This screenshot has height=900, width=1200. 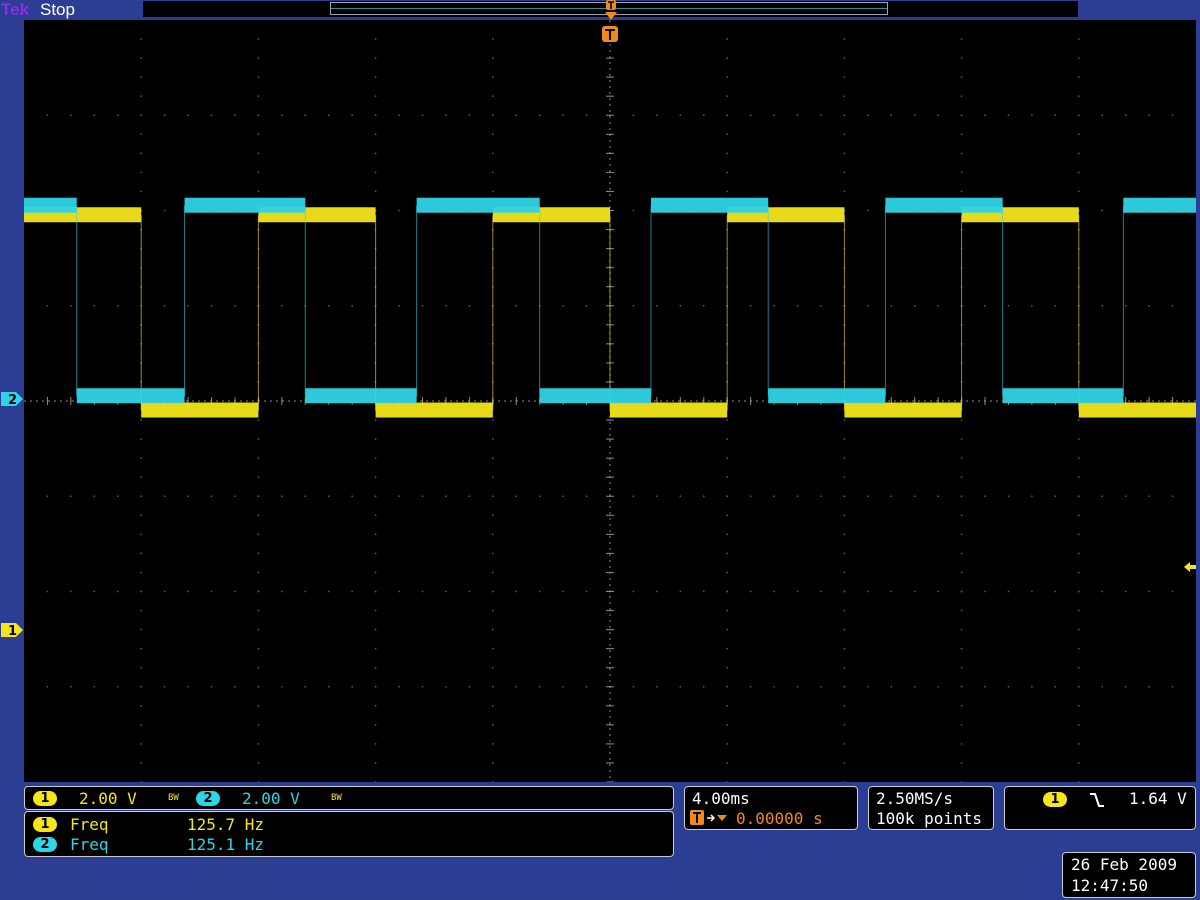 I want to click on horizontal-readout: 4.00ms 0.00000 s, so click(x=771, y=808).